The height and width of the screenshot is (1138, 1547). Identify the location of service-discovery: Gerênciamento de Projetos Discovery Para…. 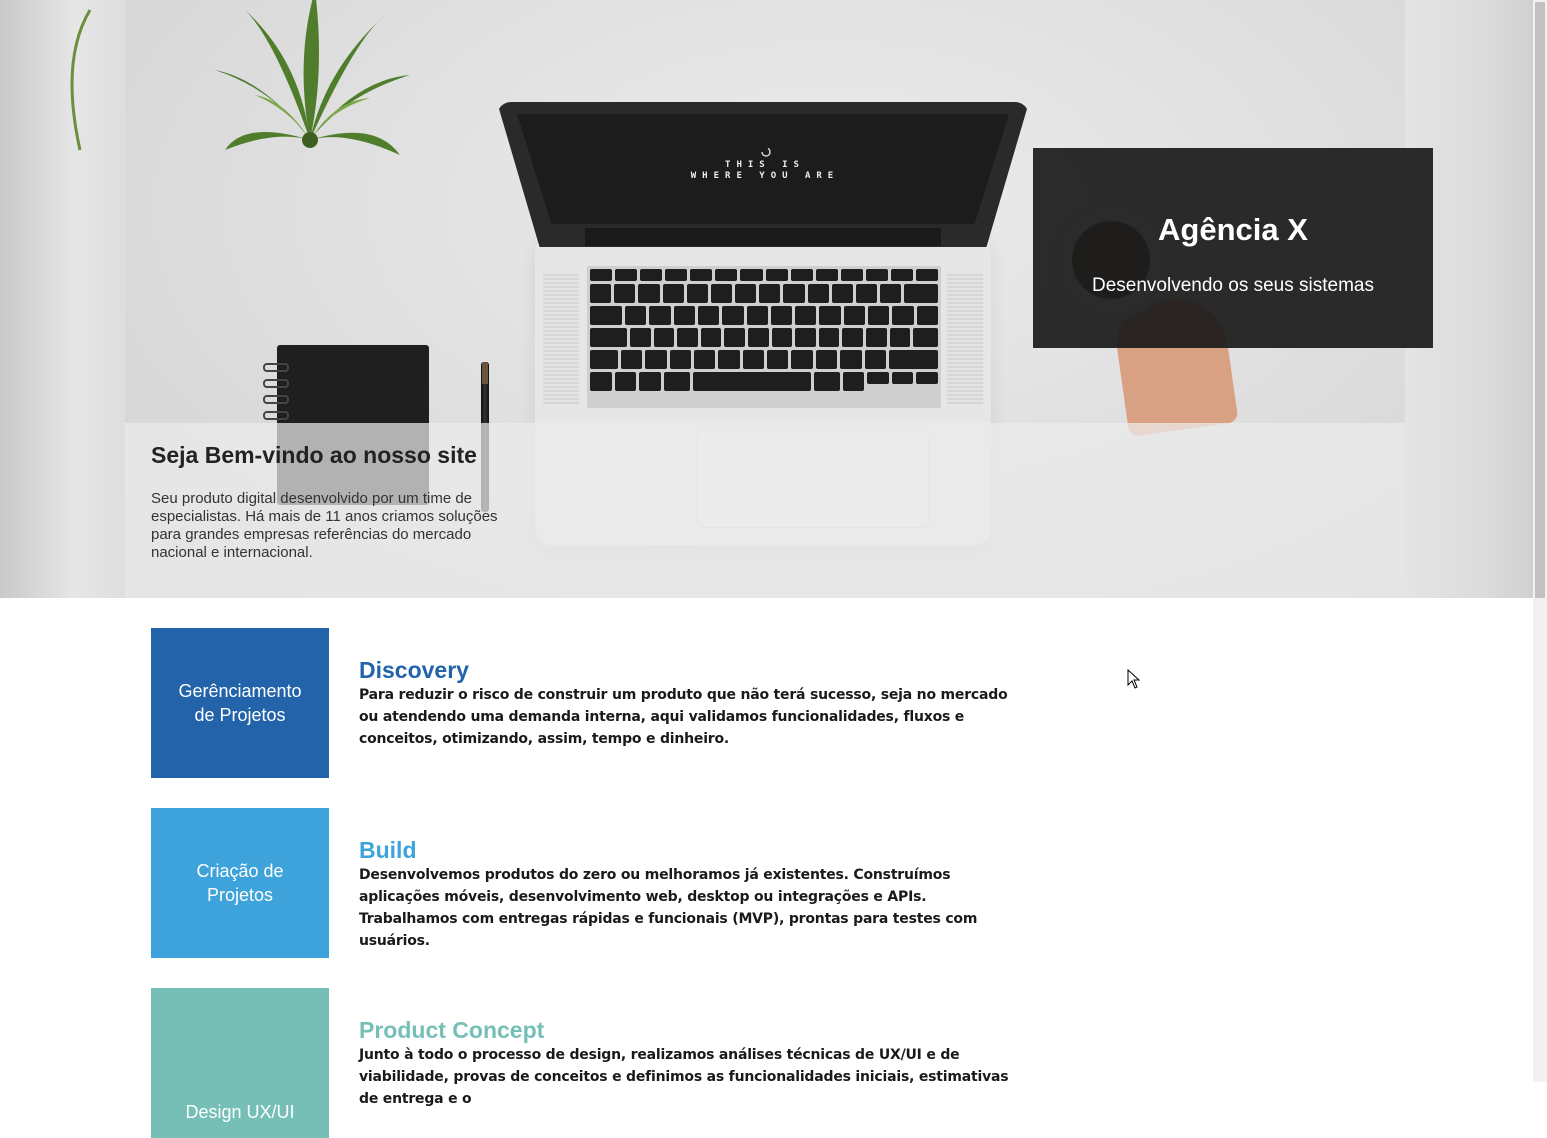
(586, 703).